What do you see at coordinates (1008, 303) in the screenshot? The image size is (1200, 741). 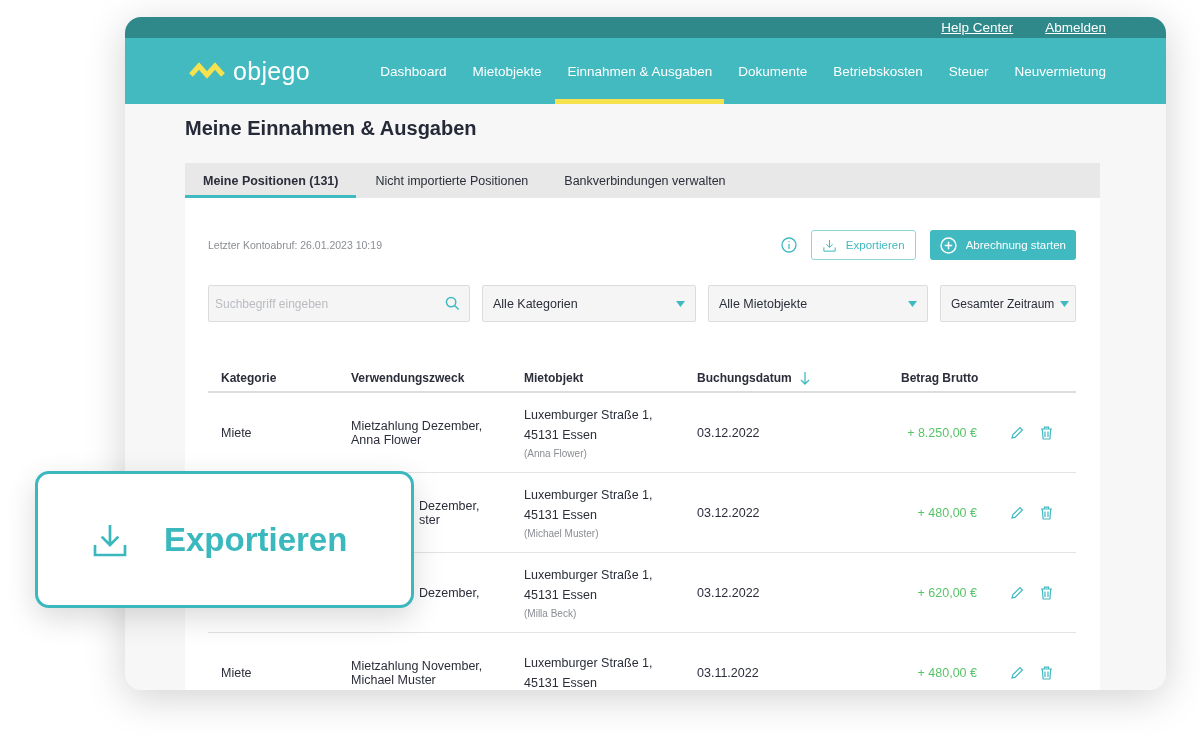 I see `dropdown: Gesamter Zeitraum` at bounding box center [1008, 303].